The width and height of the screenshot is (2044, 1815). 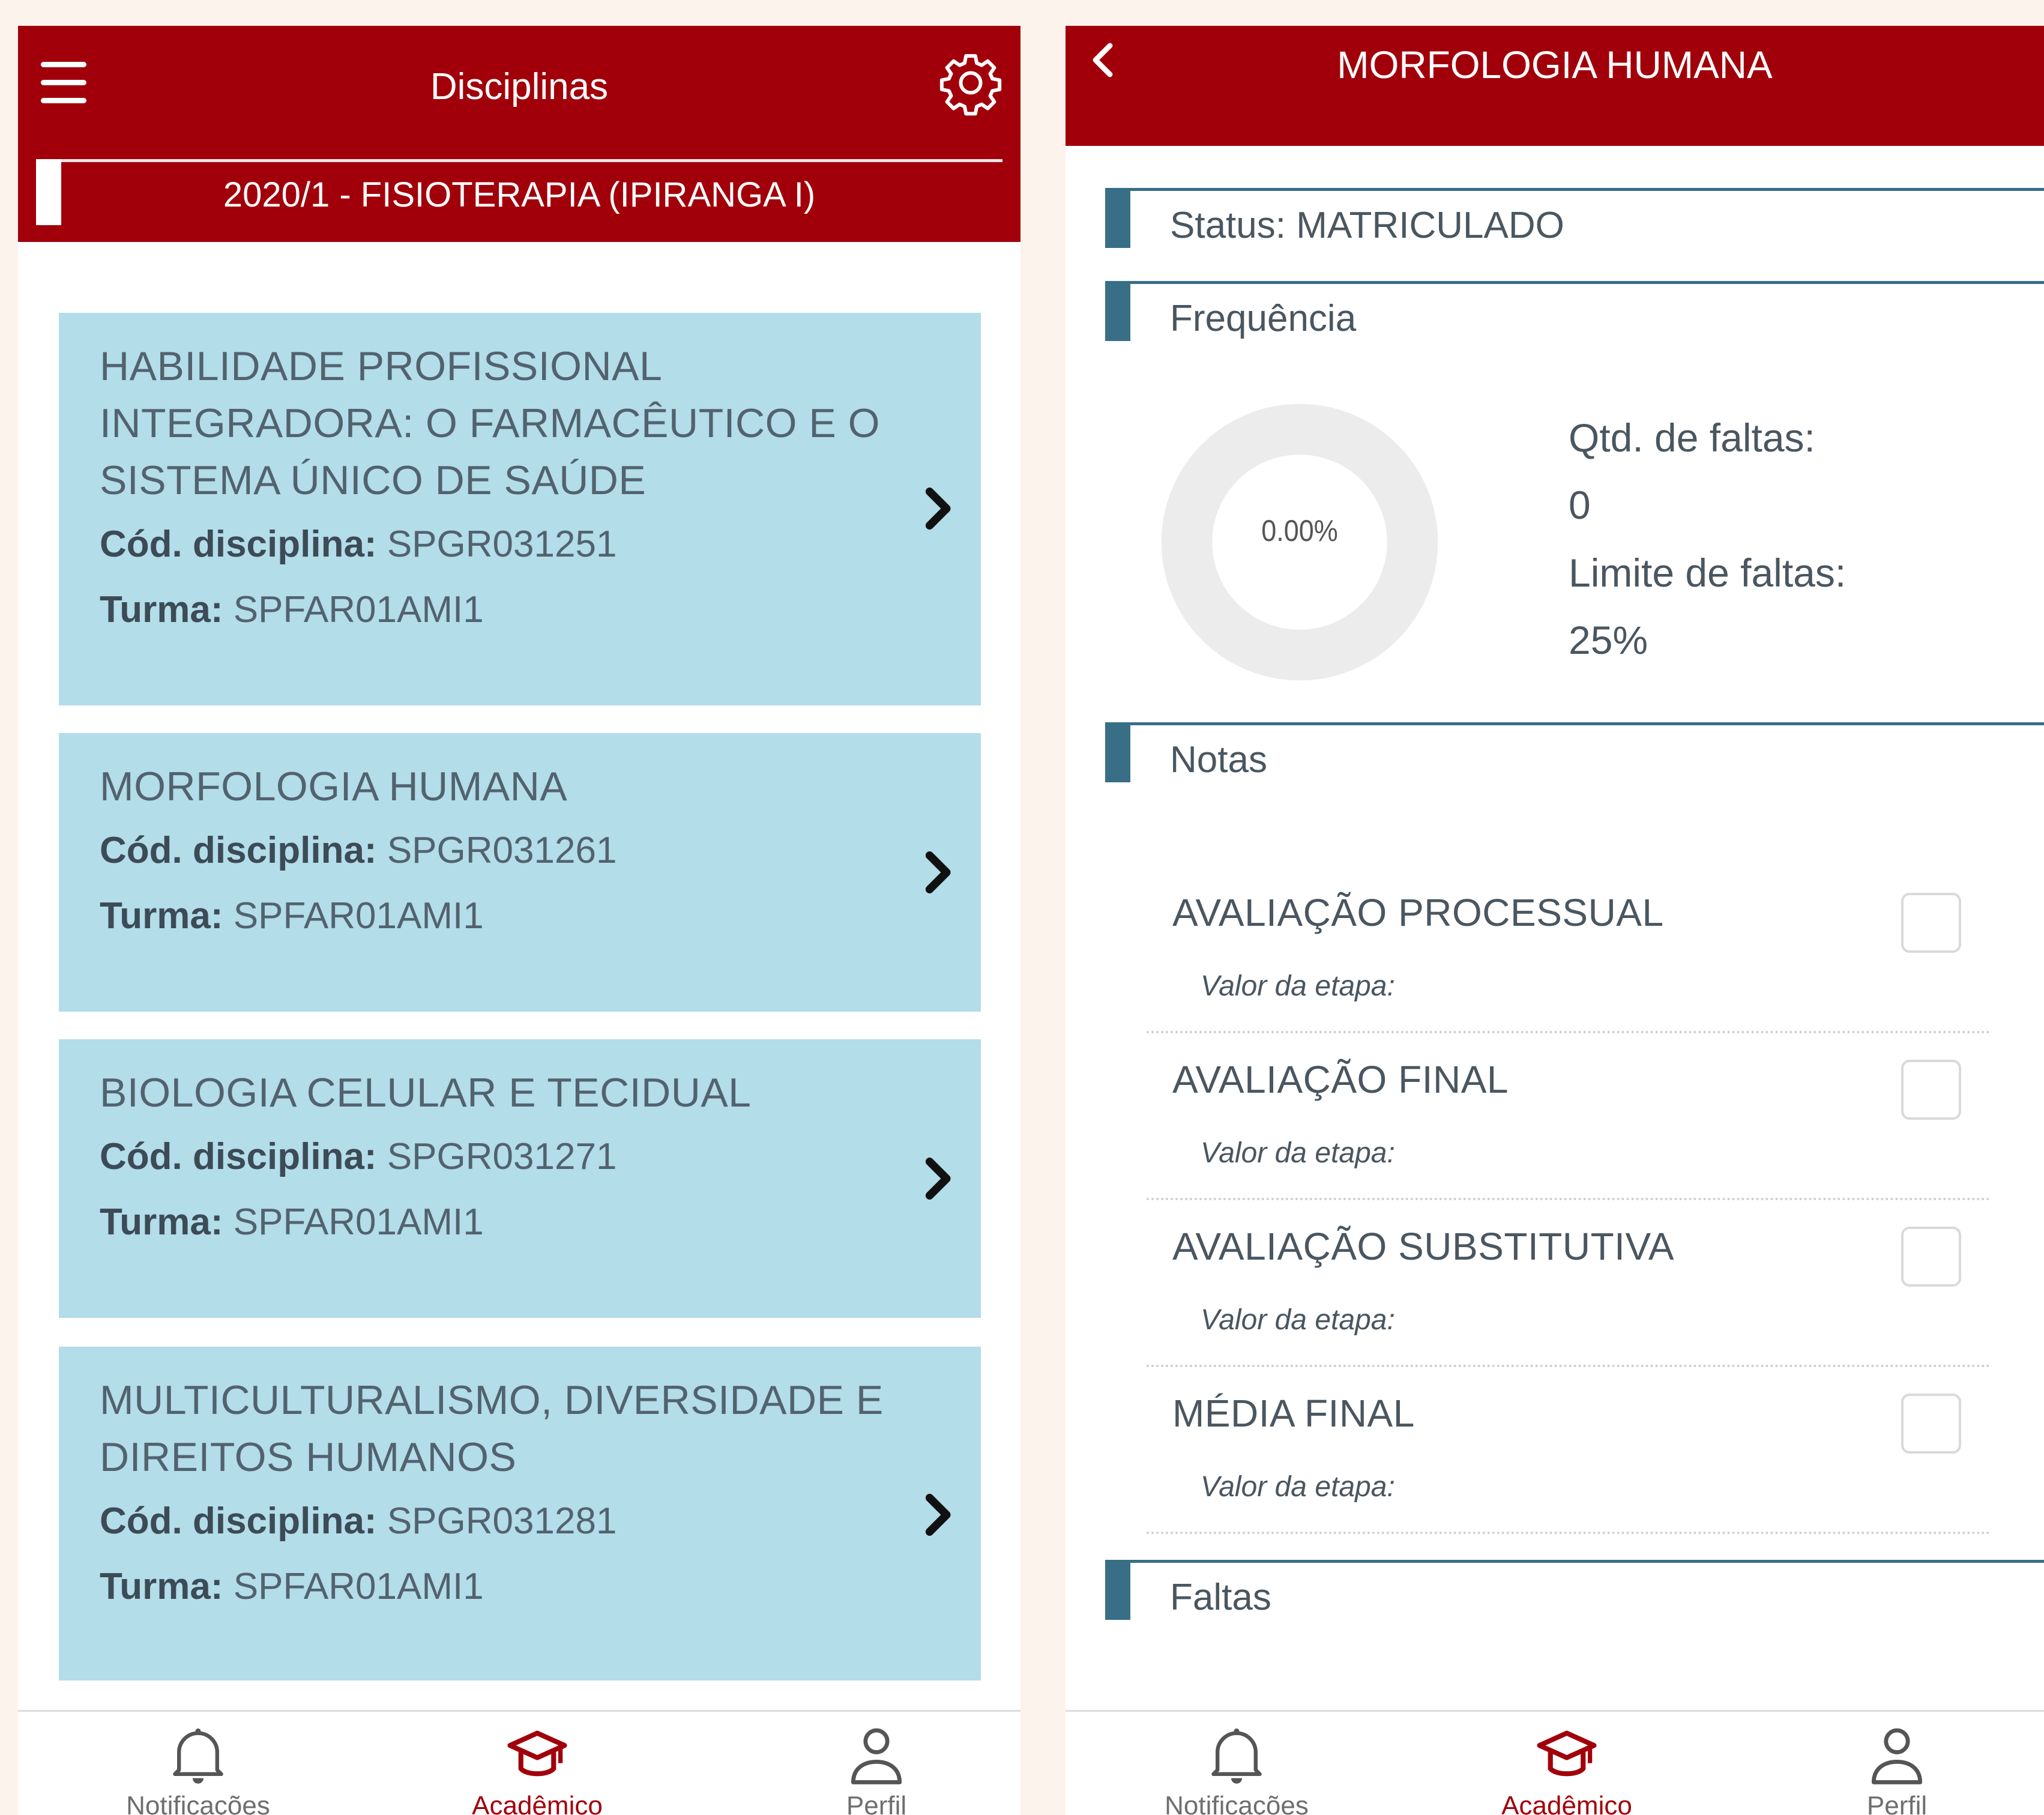 I want to click on discipline-code: SPGR031251, so click(x=502, y=545).